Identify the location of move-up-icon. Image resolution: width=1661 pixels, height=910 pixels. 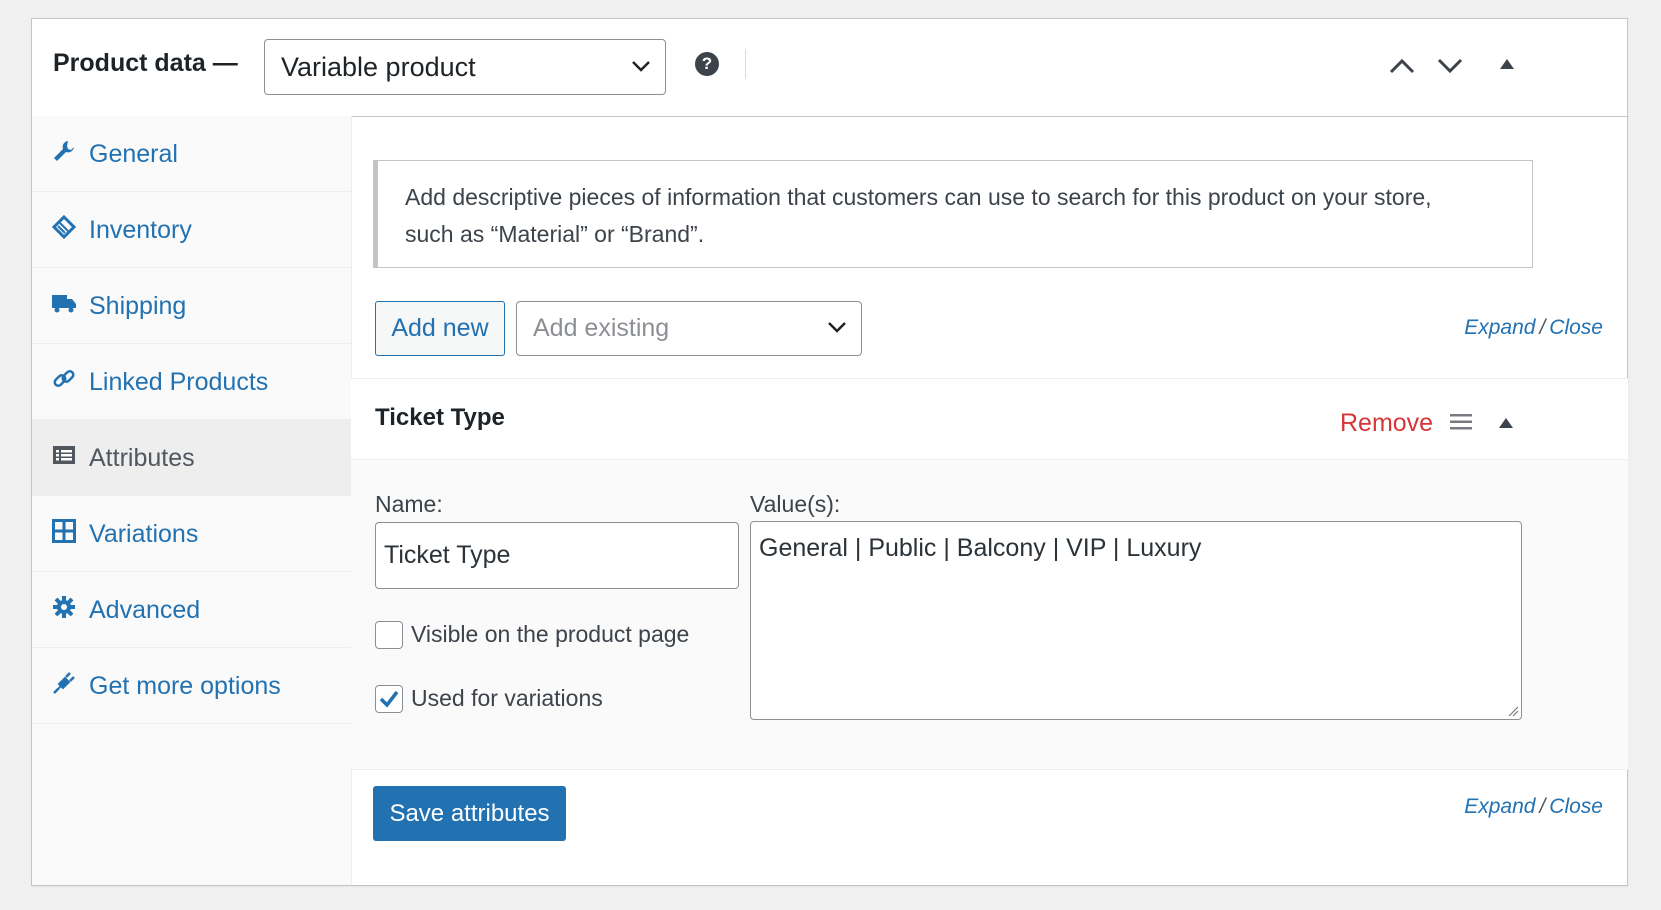
(1402, 66).